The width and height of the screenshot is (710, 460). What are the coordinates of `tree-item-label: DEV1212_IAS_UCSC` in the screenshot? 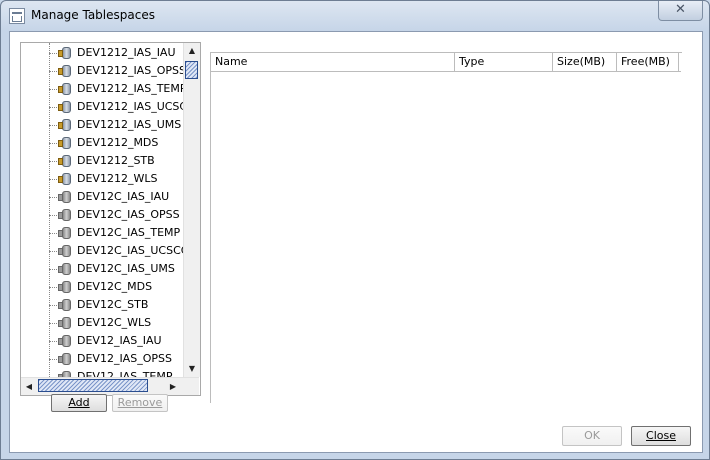 It's located at (130, 106).